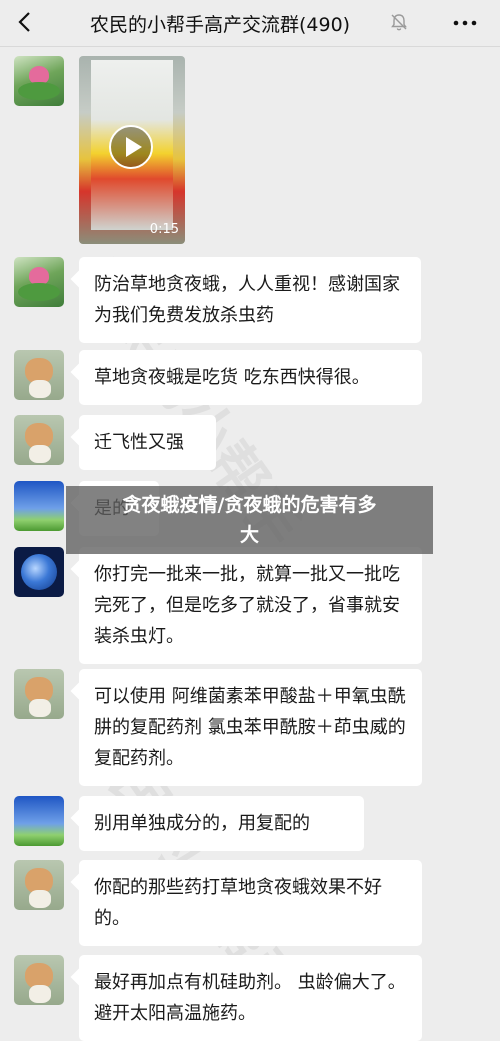 Image resolution: width=500 pixels, height=1041 pixels. Describe the element at coordinates (131, 147) in the screenshot. I see `play-icon` at that location.